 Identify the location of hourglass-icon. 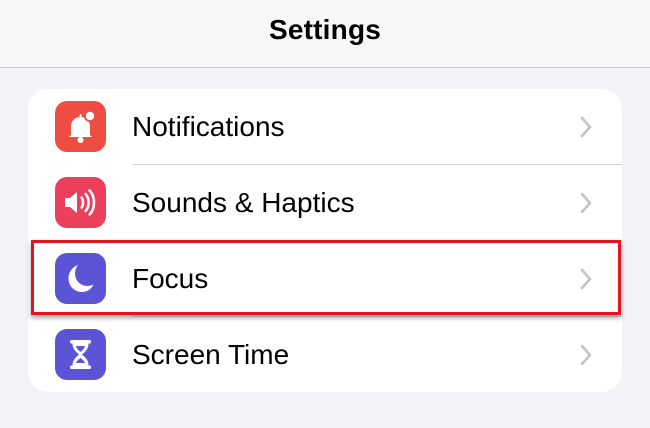
(80, 354).